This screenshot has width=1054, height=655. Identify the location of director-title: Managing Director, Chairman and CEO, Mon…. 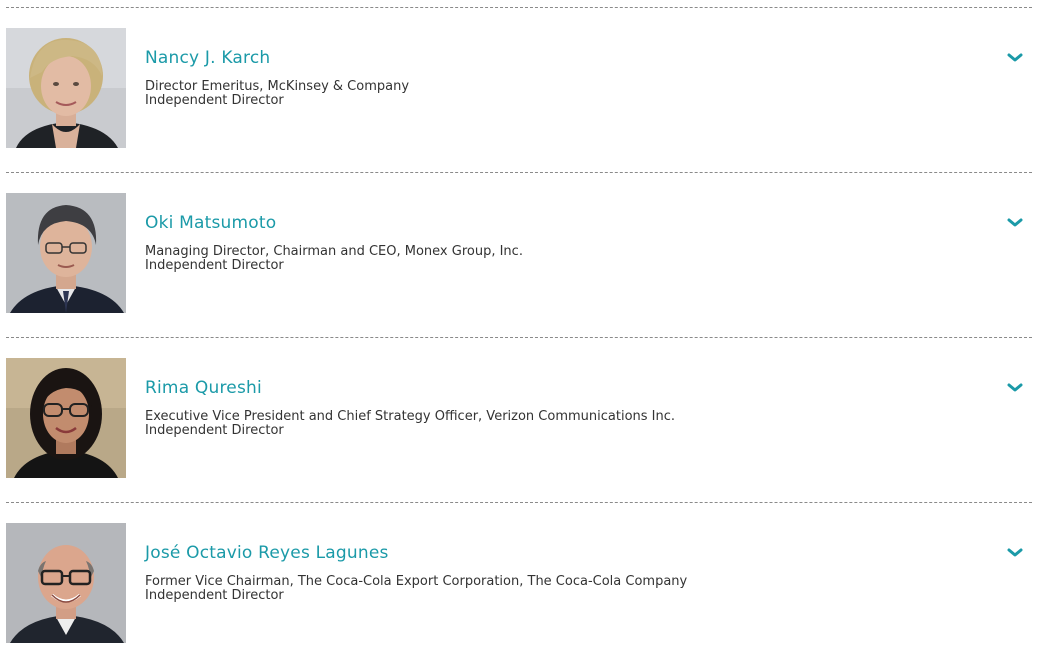
(334, 251).